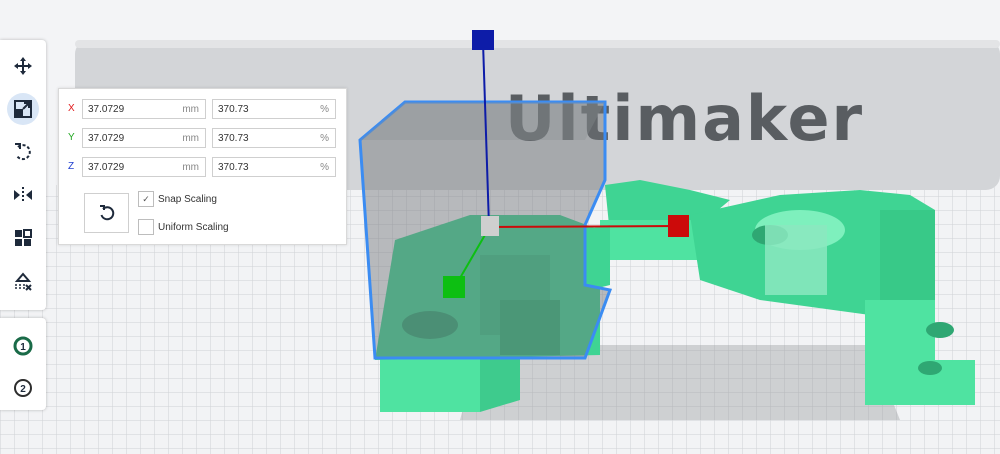 The image size is (1000, 454). What do you see at coordinates (106, 109) in the screenshot?
I see `x-size-mm-value: 37.0729` at bounding box center [106, 109].